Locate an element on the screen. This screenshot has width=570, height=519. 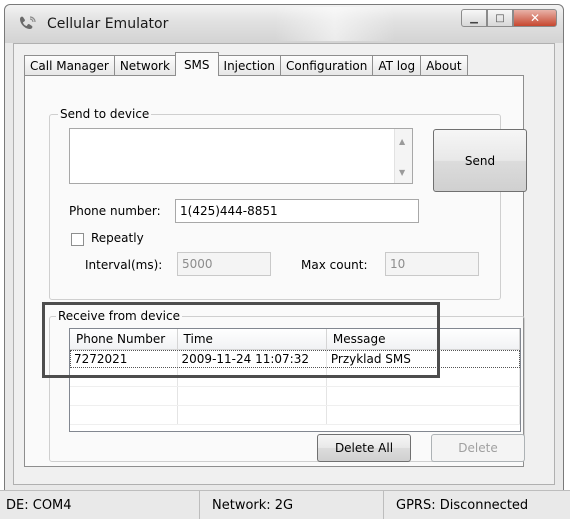
tab-sms: SMS is located at coordinates (196, 64).